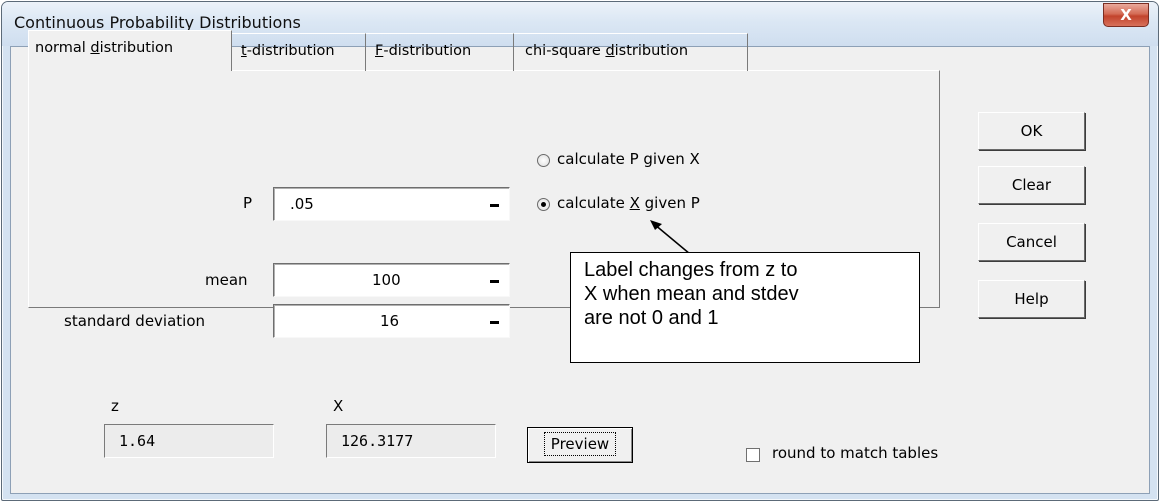  Describe the element at coordinates (226, 280) in the screenshot. I see `mean-label: mean` at that location.